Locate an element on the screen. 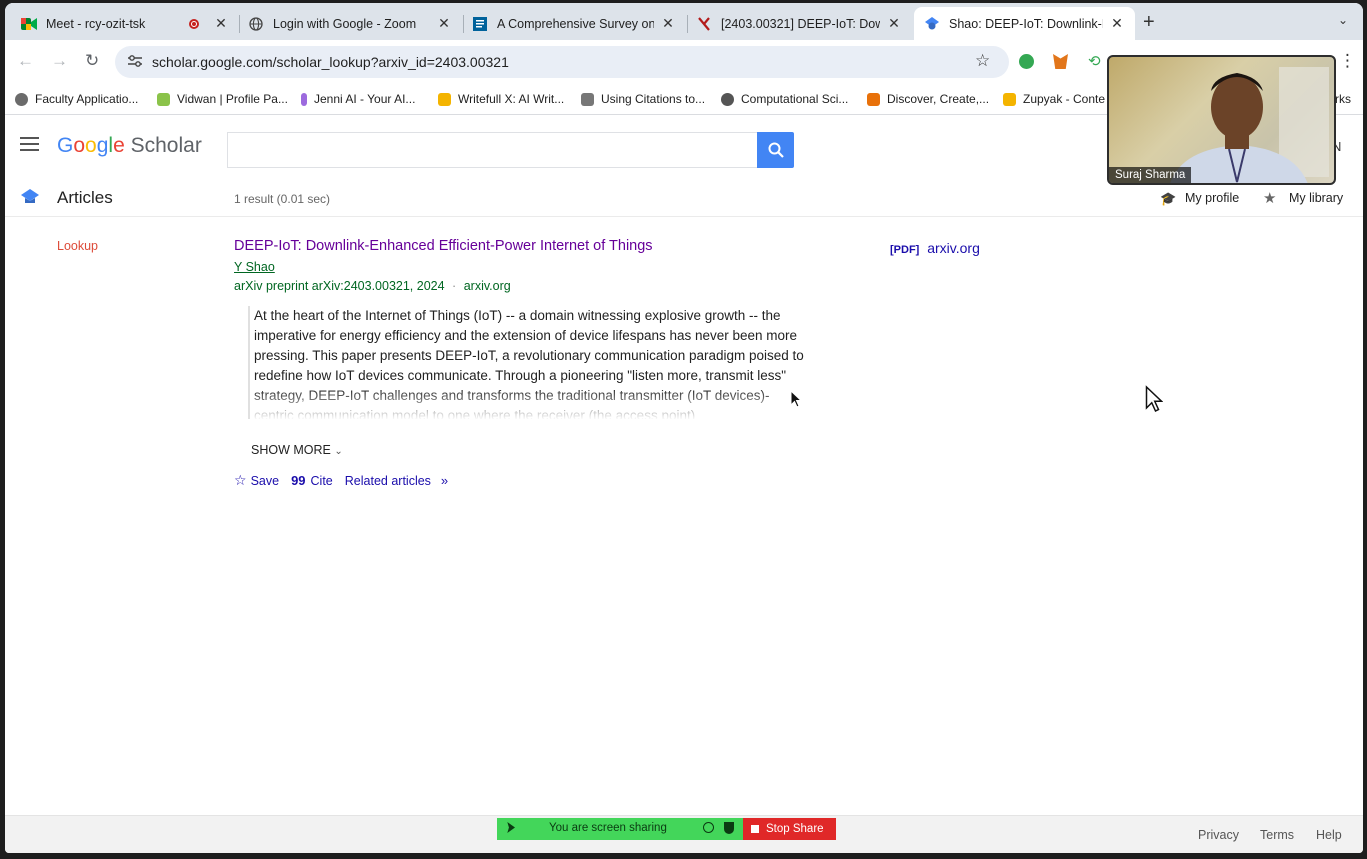 This screenshot has width=1367, height=859. source-domain: arxiv.org is located at coordinates (487, 286).